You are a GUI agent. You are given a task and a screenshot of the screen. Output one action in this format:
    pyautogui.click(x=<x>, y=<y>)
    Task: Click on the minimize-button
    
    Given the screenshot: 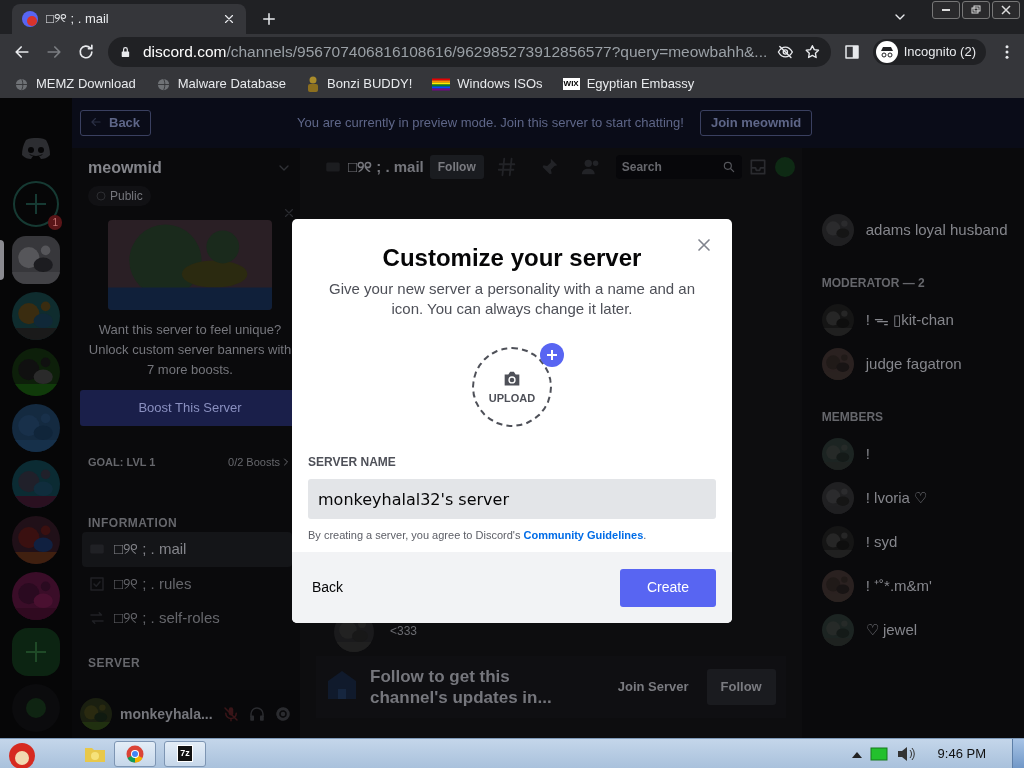 What is the action you would take?
    pyautogui.click(x=946, y=10)
    